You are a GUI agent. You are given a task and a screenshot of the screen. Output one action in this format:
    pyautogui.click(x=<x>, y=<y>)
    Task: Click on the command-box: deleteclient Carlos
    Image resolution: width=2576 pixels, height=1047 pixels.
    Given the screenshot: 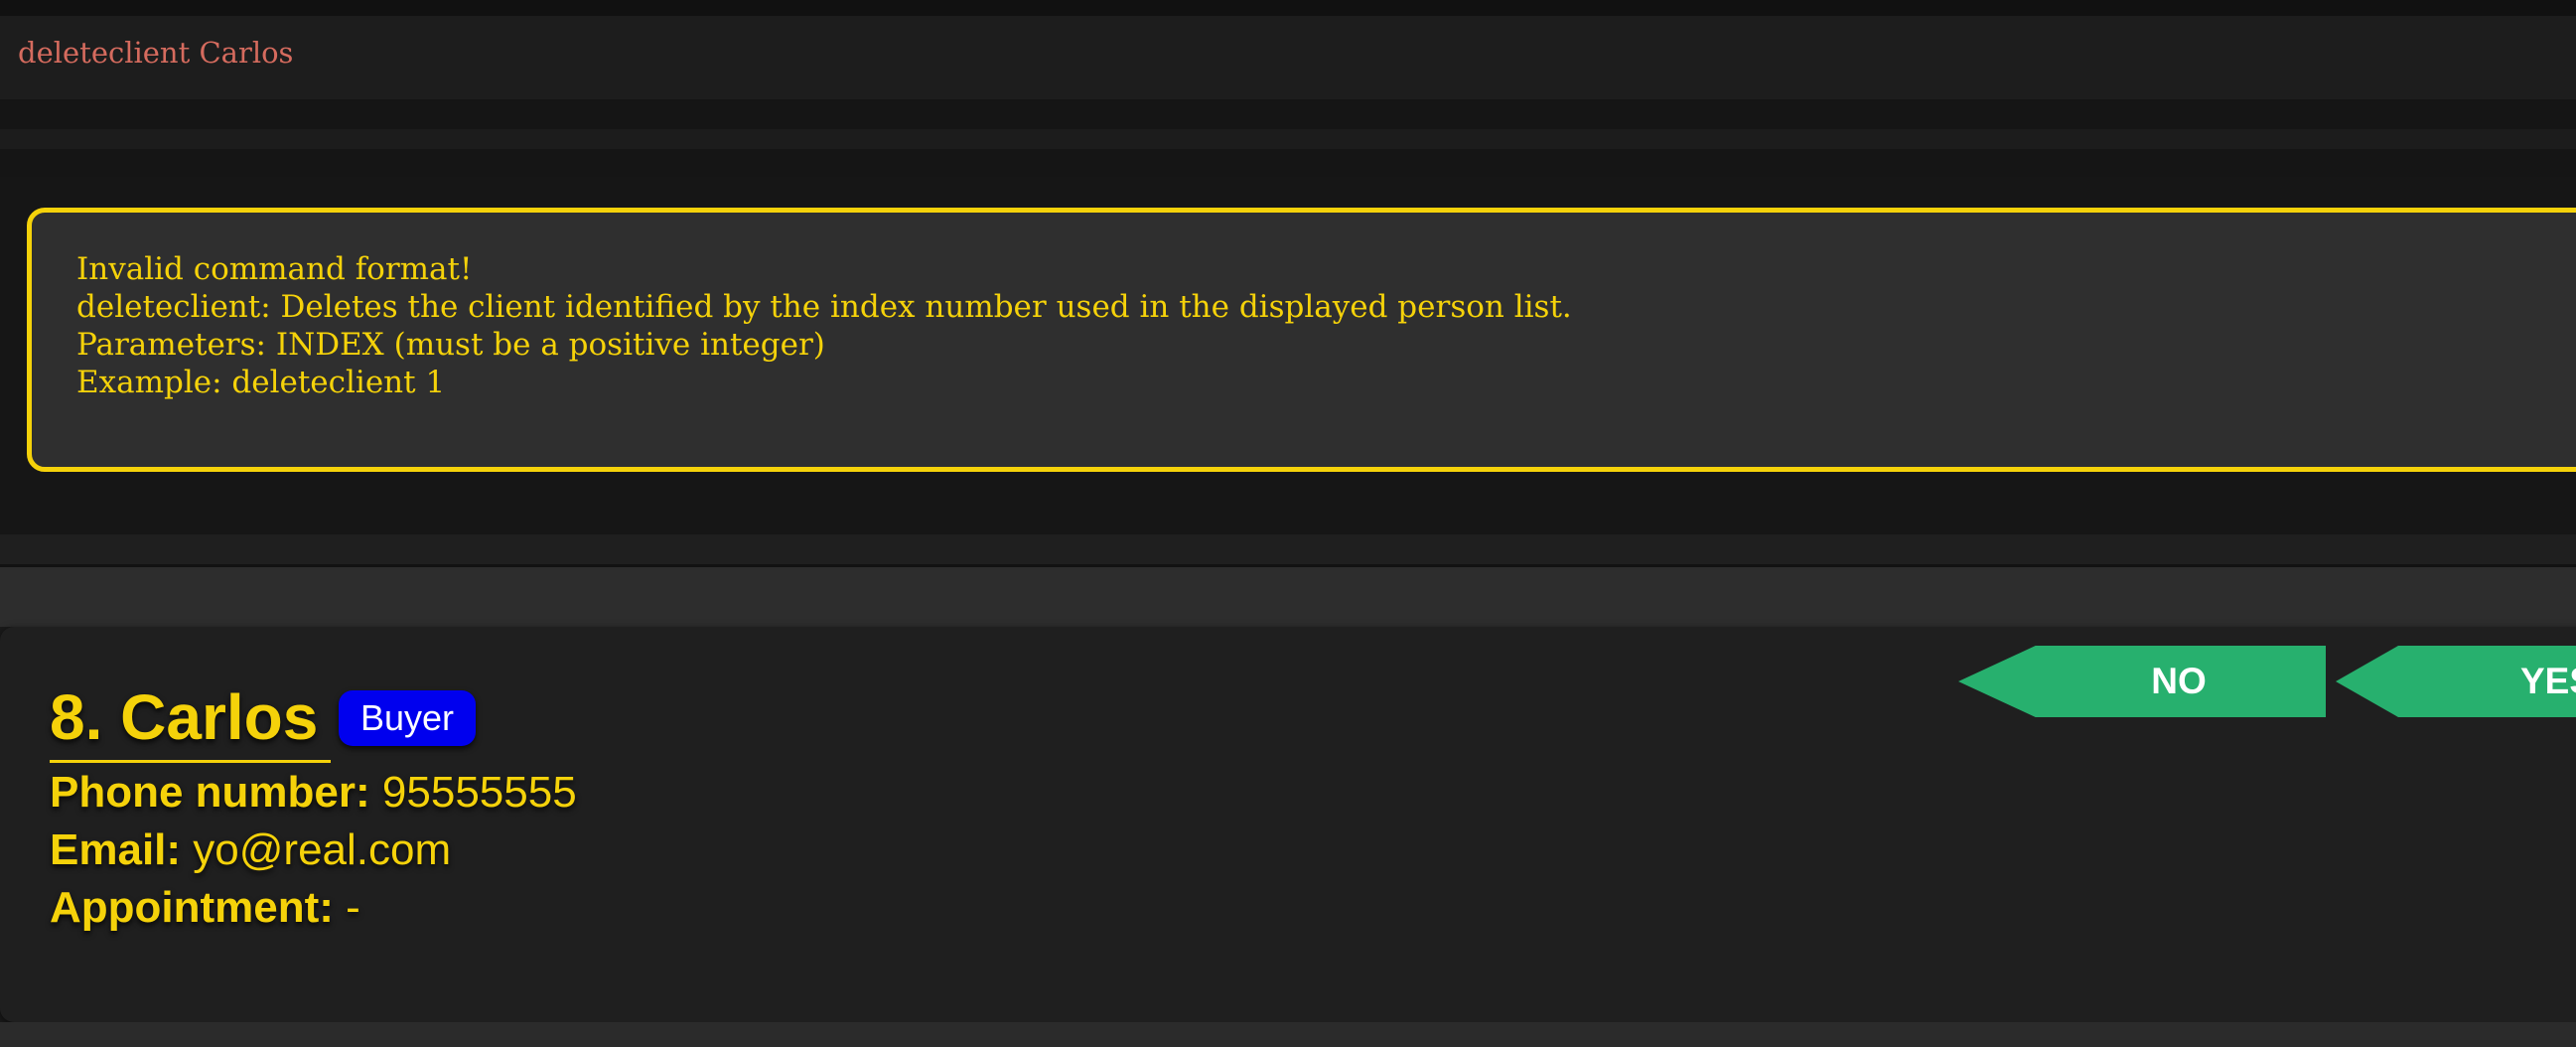 What is the action you would take?
    pyautogui.click(x=1288, y=58)
    